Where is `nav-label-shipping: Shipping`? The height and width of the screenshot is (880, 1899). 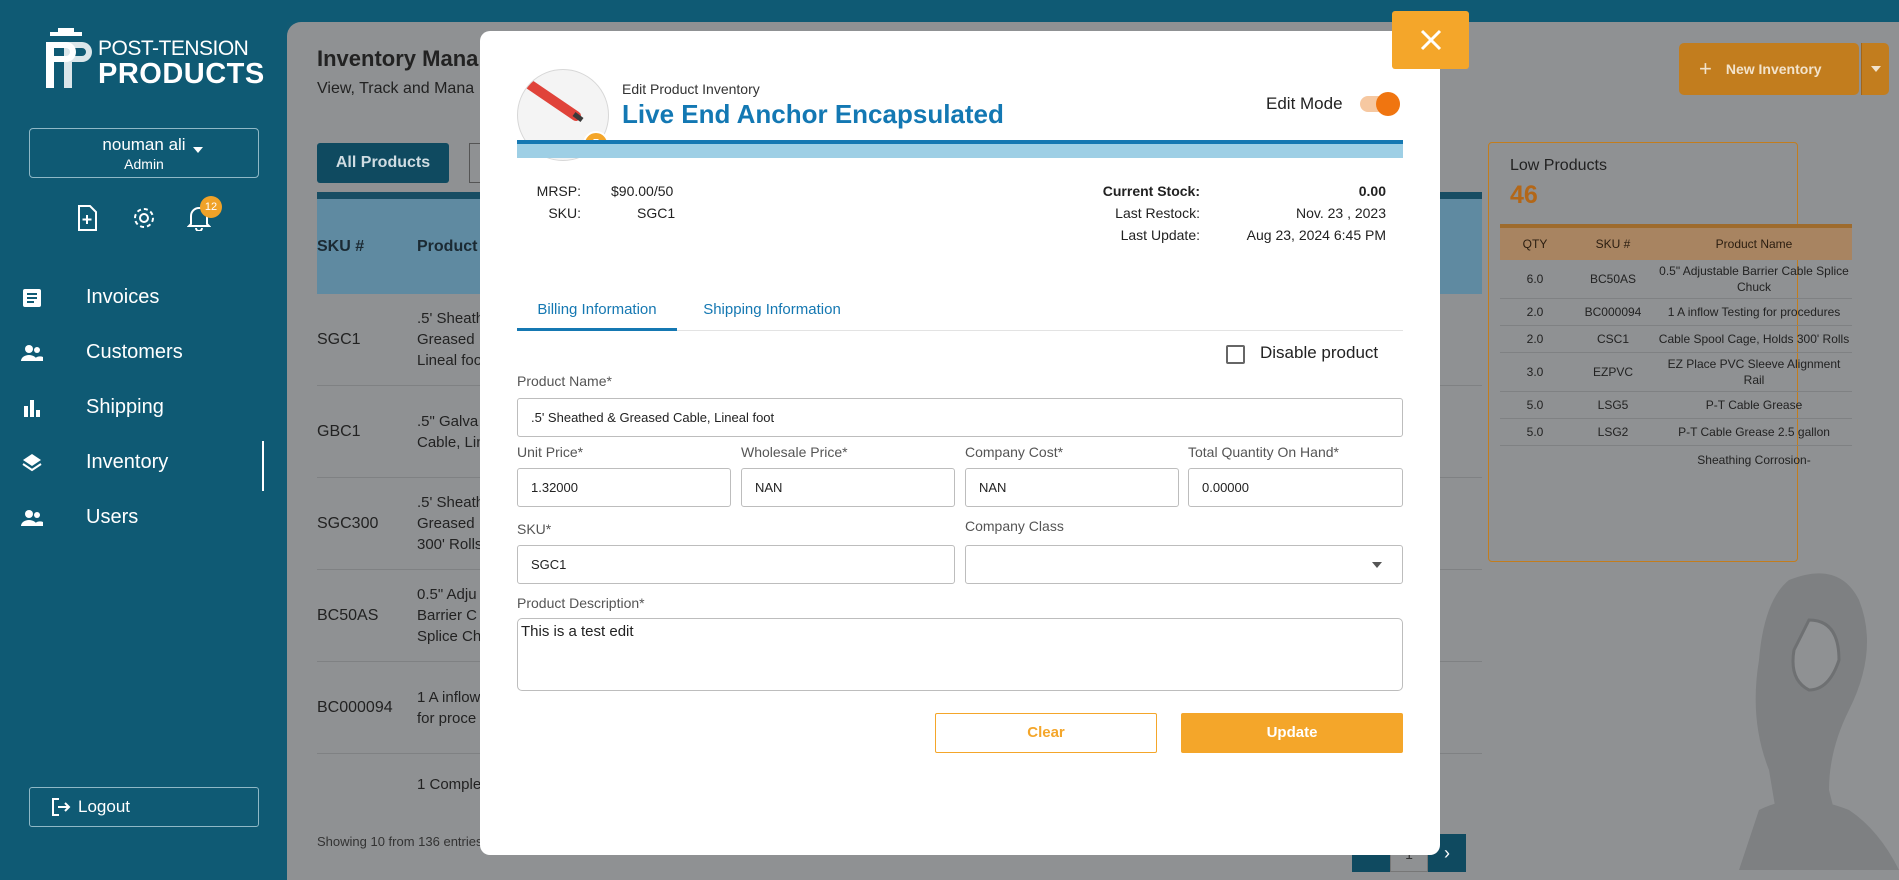 nav-label-shipping: Shipping is located at coordinates (125, 407).